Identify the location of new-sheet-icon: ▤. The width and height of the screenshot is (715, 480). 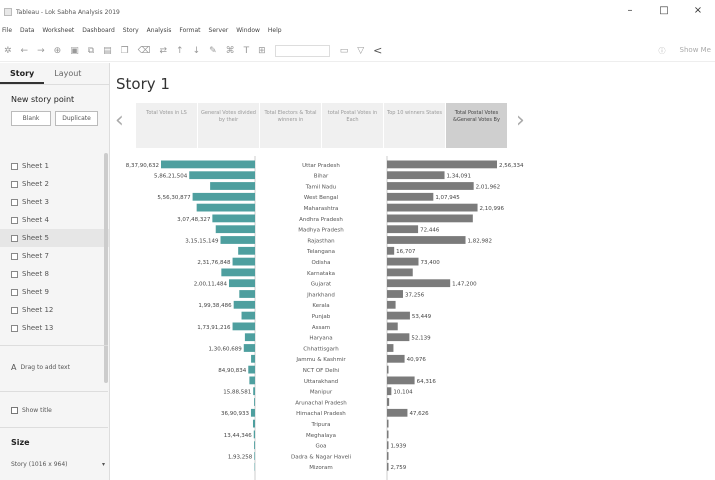
(107, 51).